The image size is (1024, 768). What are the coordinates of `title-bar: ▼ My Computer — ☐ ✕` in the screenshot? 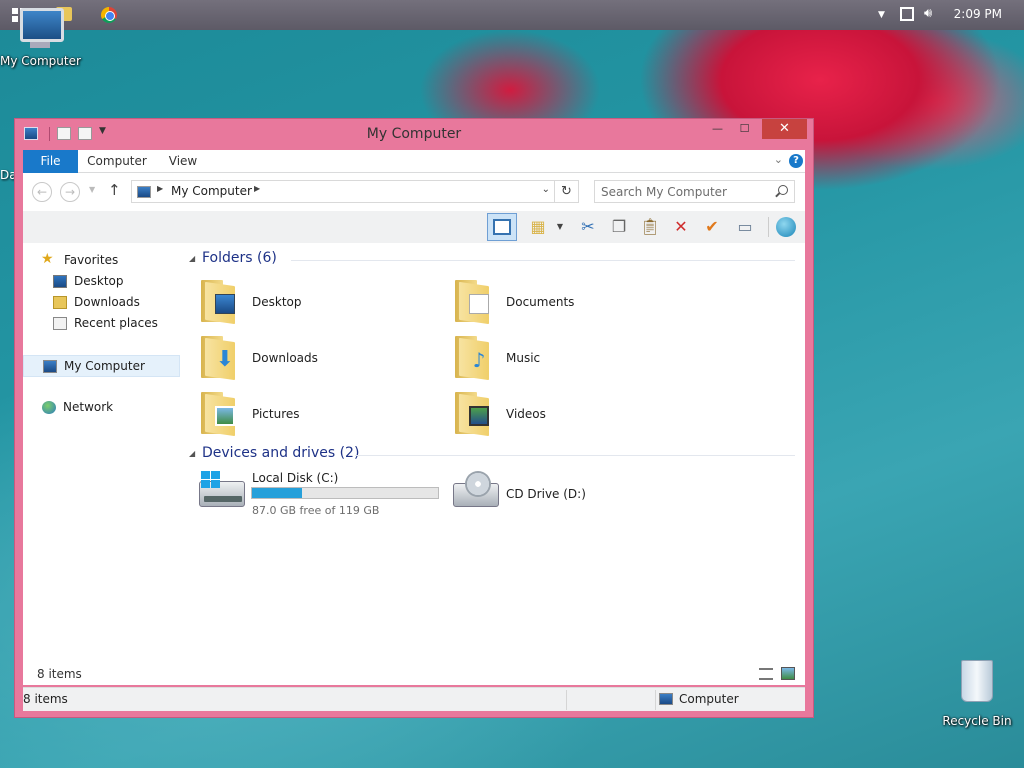 It's located at (414, 134).